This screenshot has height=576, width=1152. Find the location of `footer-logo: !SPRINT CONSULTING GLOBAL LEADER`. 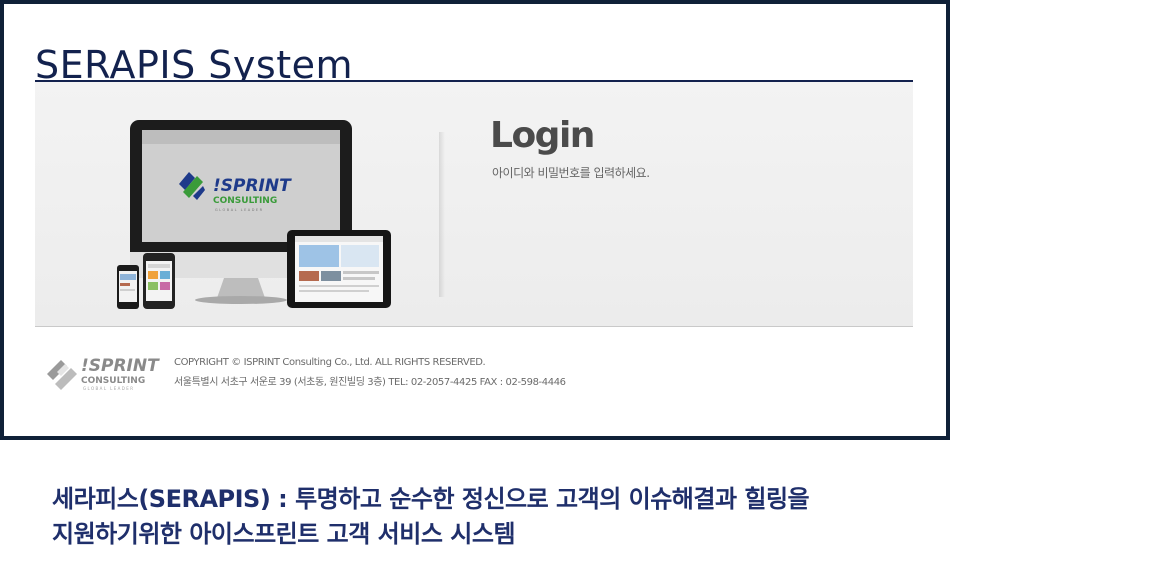

footer-logo: !SPRINT CONSULTING GLOBAL LEADER is located at coordinates (103, 373).